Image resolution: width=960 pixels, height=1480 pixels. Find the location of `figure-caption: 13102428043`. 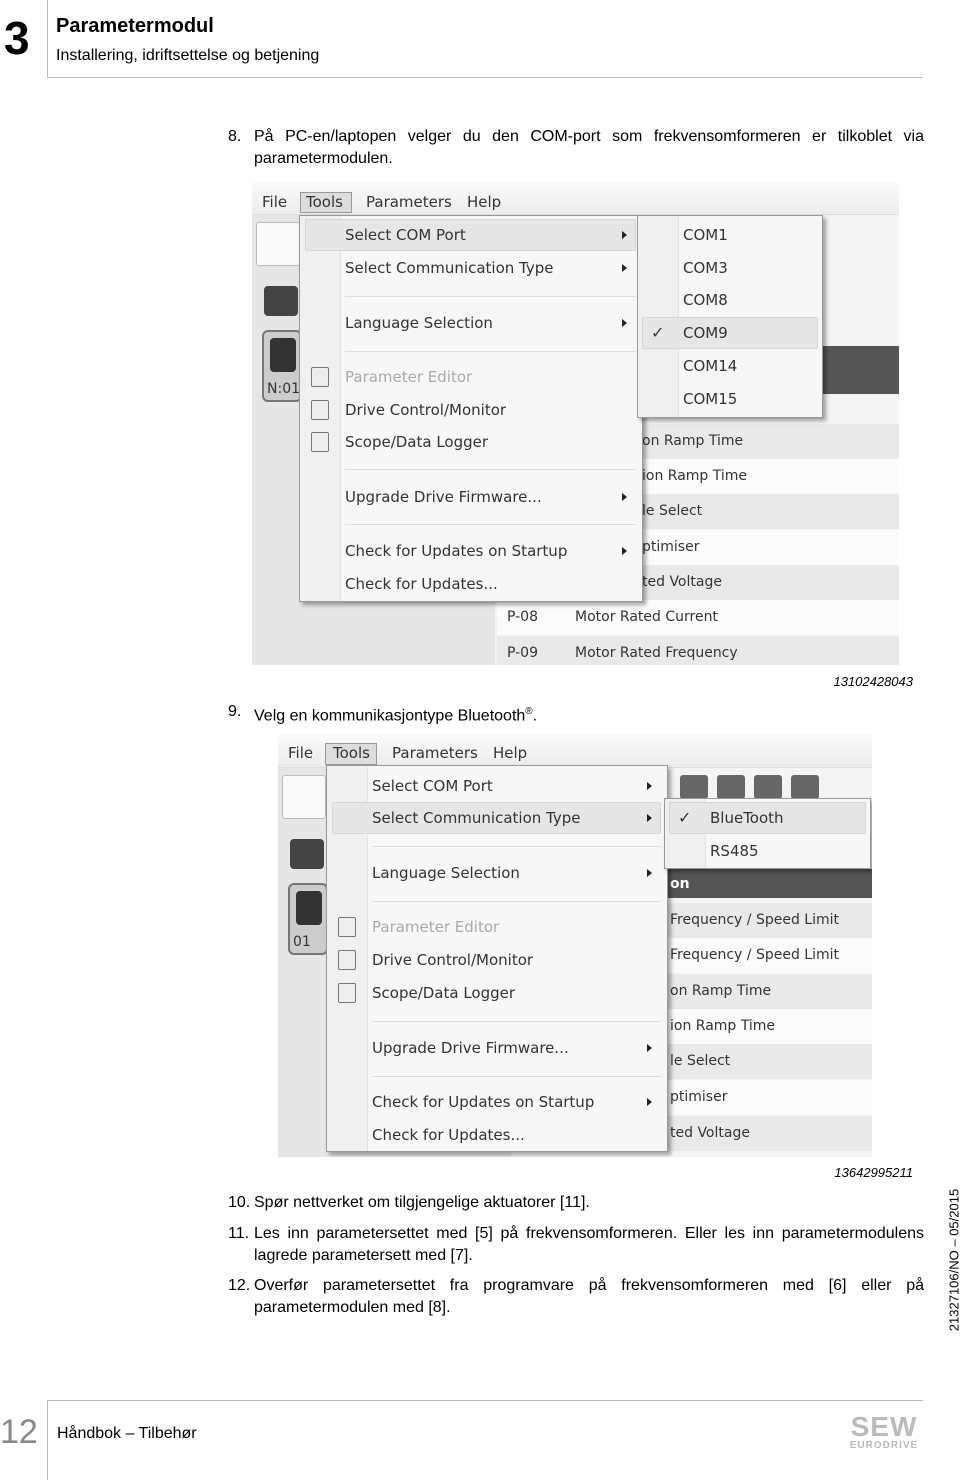

figure-caption: 13102428043 is located at coordinates (873, 681).